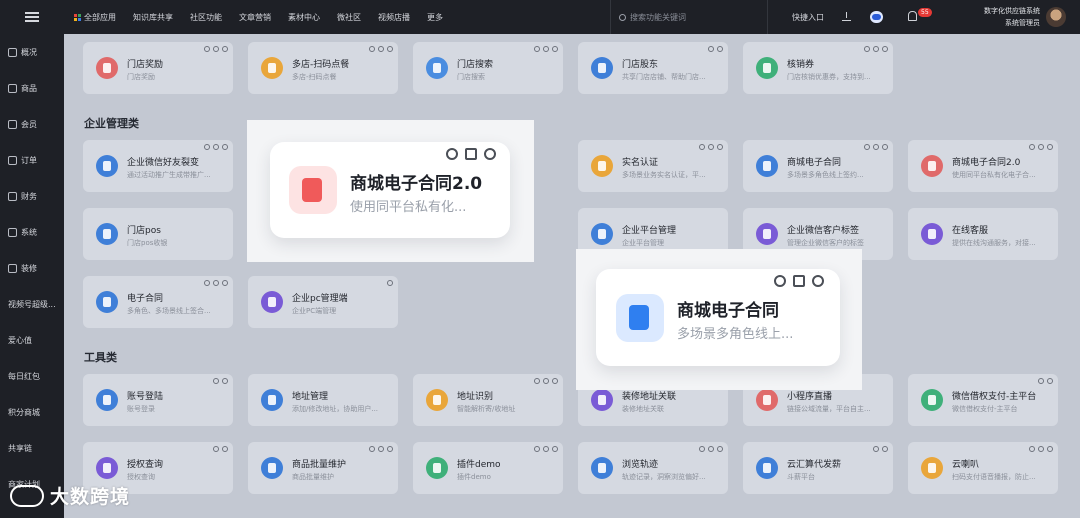  Describe the element at coordinates (32, 124) in the screenshot. I see `sidebar-item-members: 会员` at that location.